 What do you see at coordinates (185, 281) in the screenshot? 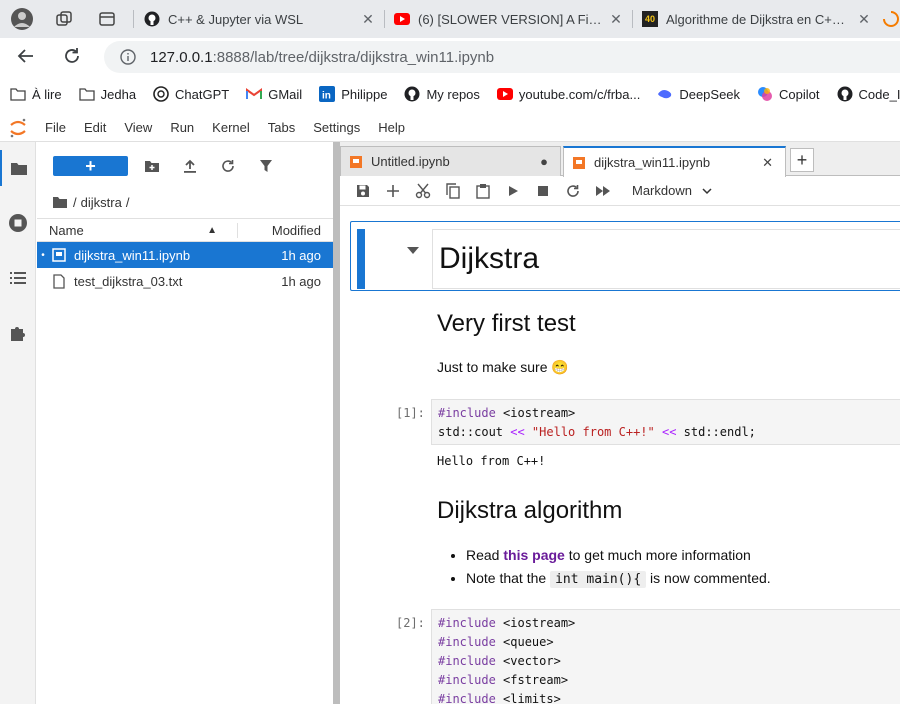
I see `file-row-test-txt: test_dijkstra_03.txt 1h ago` at bounding box center [185, 281].